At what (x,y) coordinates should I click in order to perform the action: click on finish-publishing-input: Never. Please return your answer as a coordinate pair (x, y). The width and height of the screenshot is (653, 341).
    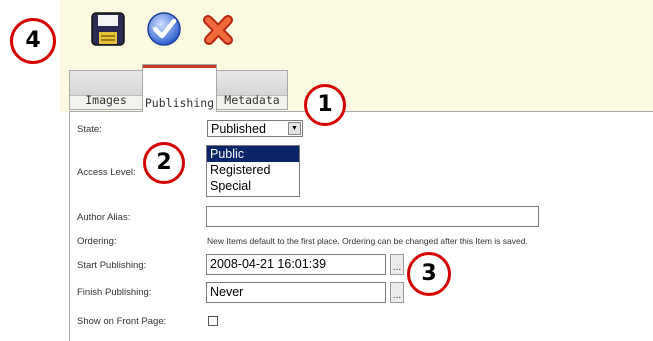
    Looking at the image, I should click on (296, 292).